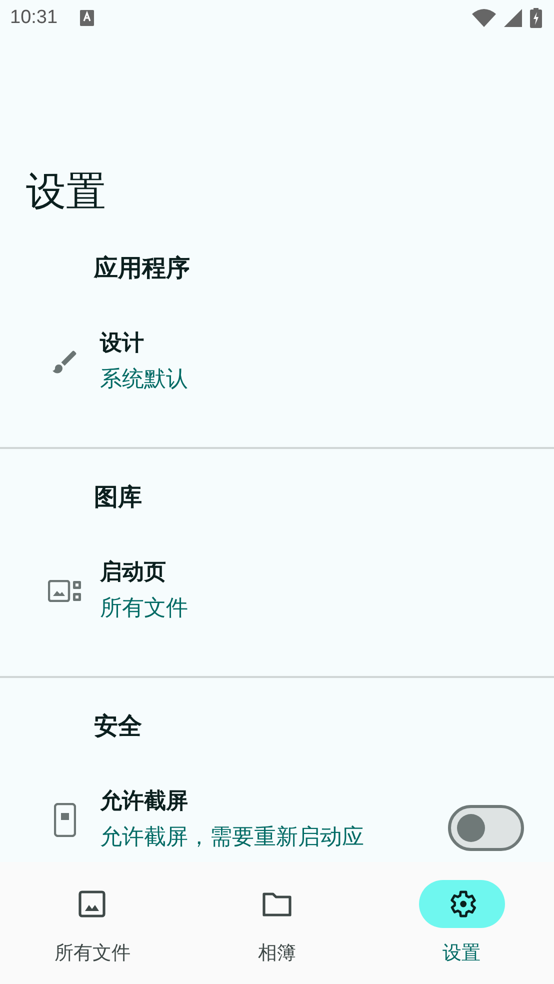 Image resolution: width=554 pixels, height=984 pixels. I want to click on section-header: 图库, so click(118, 497).